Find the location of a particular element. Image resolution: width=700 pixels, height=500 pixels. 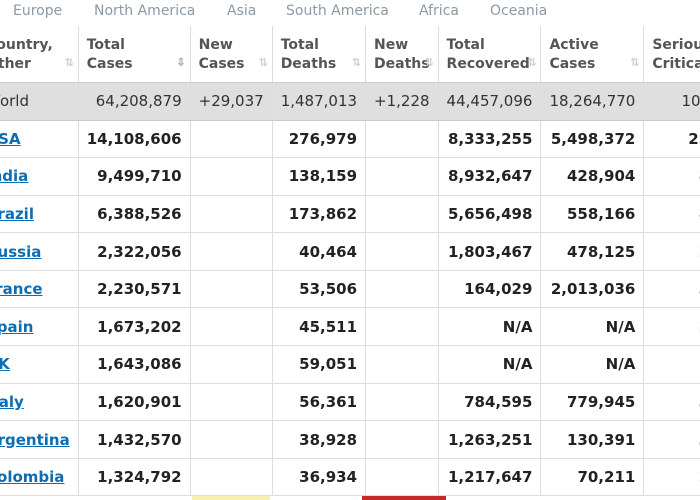

table-row: Italy 1,620,901 56,361 784,595779,9453, is located at coordinates (350, 402).